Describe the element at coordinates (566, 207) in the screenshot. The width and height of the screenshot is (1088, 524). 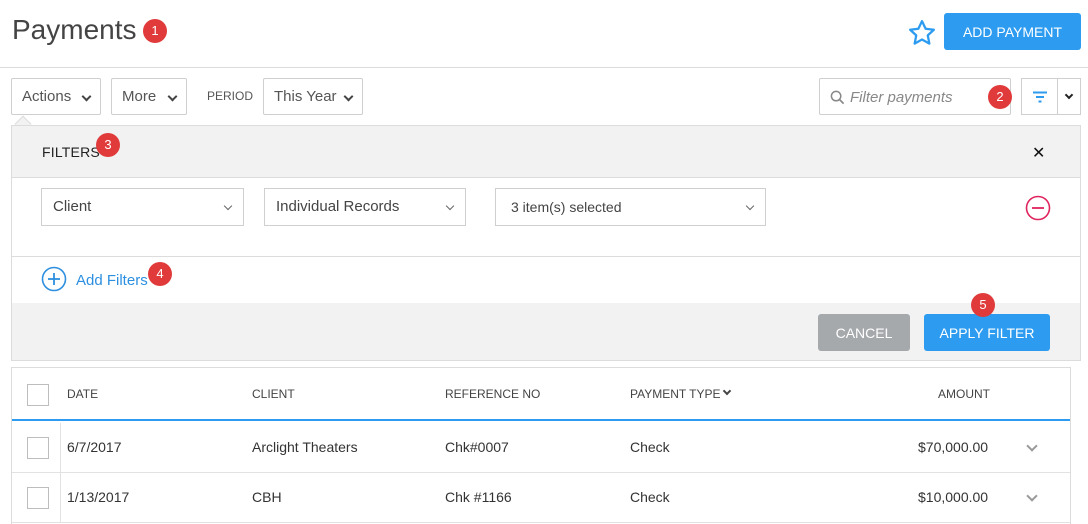
I see `filter-items-value: 3 item(s) selected` at that location.